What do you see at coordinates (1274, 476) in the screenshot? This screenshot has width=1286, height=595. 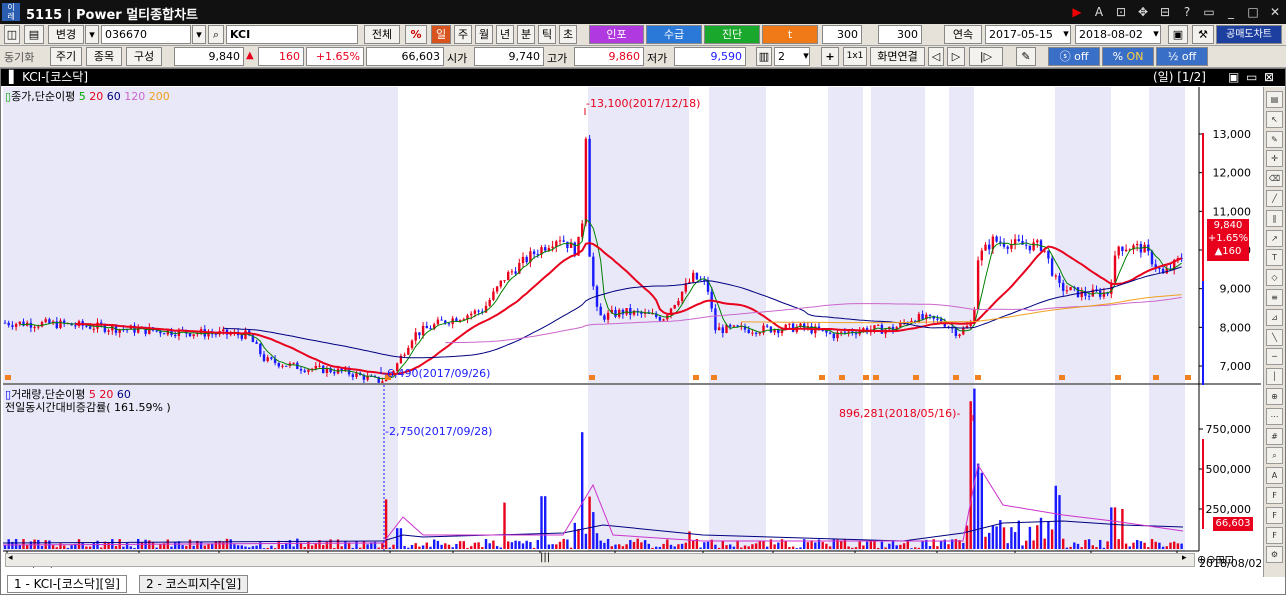 I see `label-tool-icon: A` at bounding box center [1274, 476].